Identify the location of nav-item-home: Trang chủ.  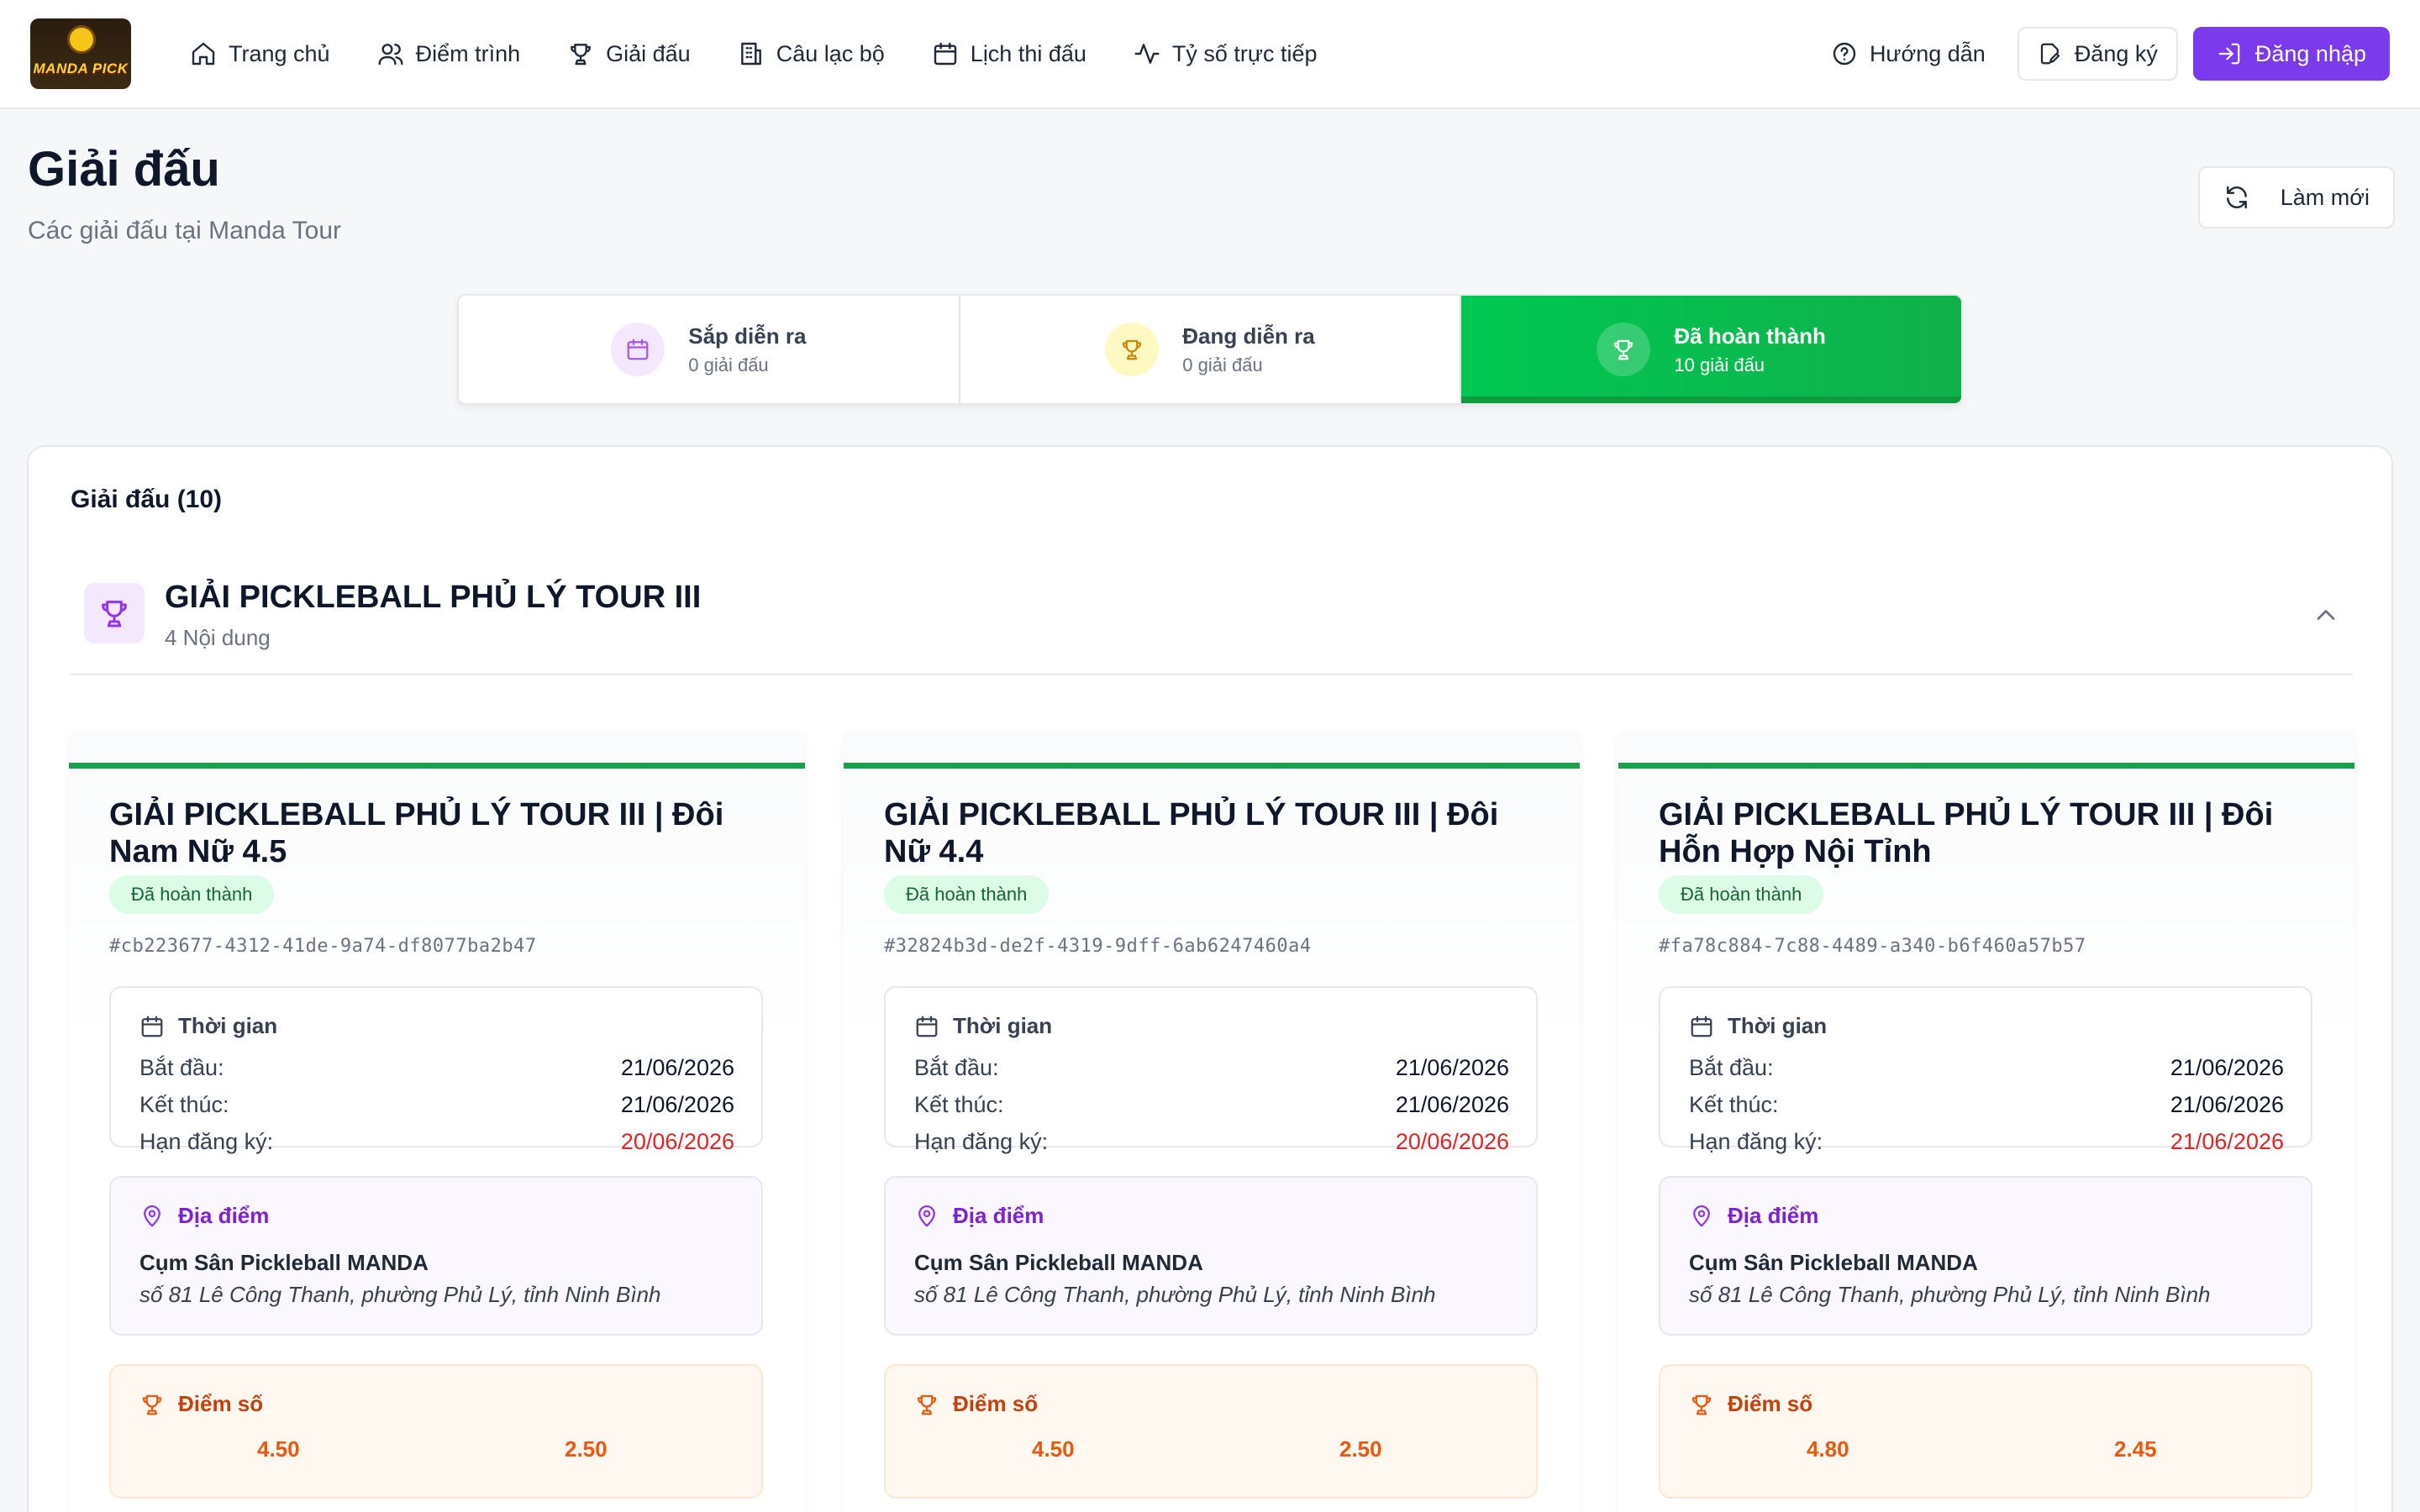
(260, 54).